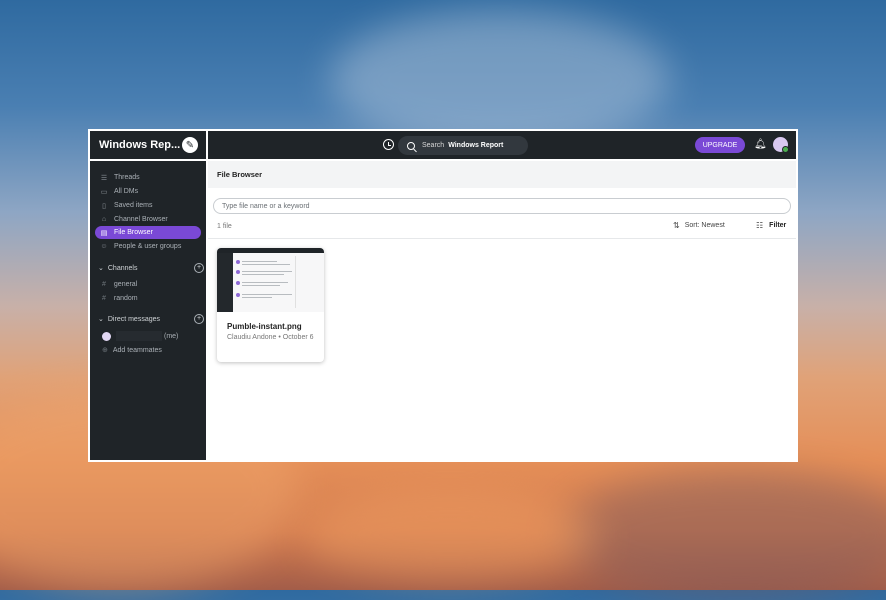 The width and height of the screenshot is (886, 600). What do you see at coordinates (502, 238) in the screenshot?
I see `divider` at bounding box center [502, 238].